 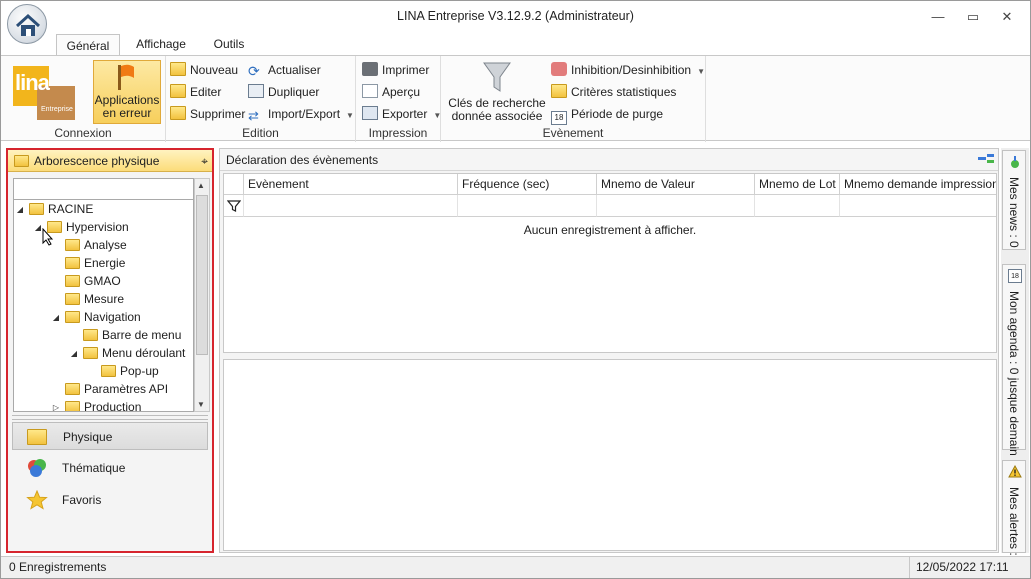 I want to click on column-header-mnemo-impression: Mnemo demande impression, so click(x=918, y=184).